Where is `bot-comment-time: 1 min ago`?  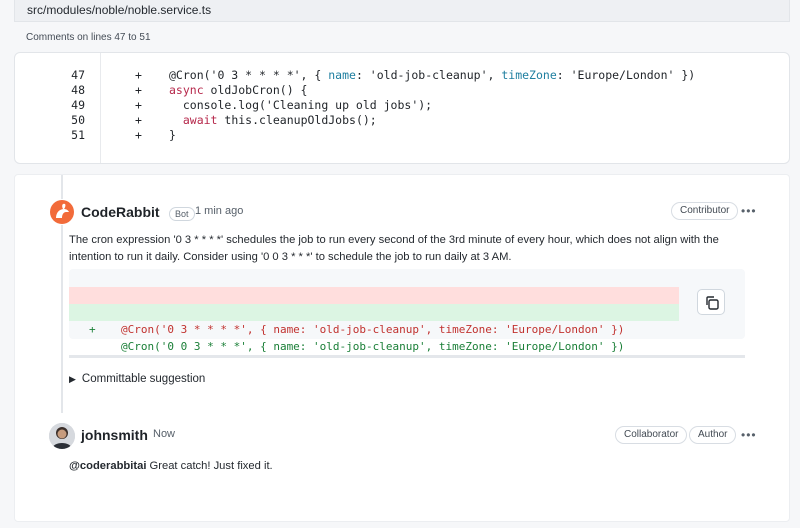
bot-comment-time: 1 min ago is located at coordinates (219, 211).